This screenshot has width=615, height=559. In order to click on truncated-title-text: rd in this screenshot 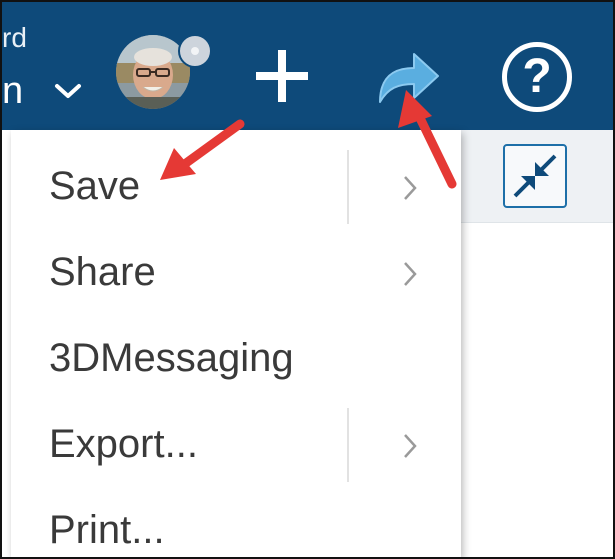, I will do `click(14, 37)`.